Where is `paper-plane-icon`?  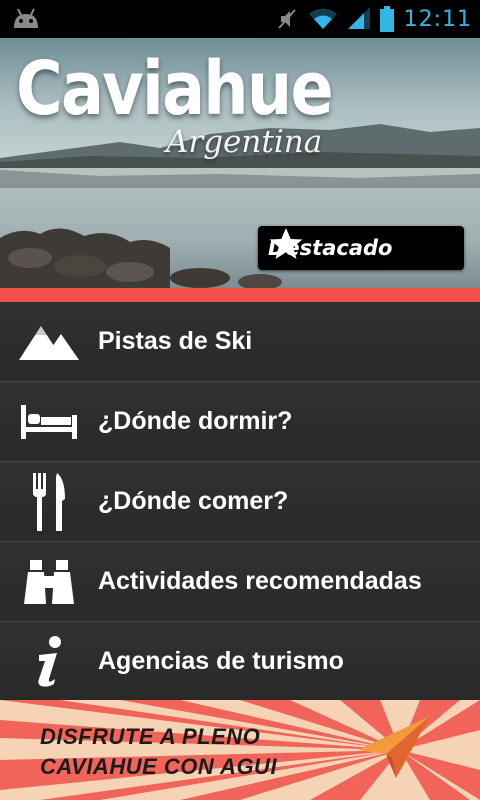
paper-plane-icon is located at coordinates (394, 747).